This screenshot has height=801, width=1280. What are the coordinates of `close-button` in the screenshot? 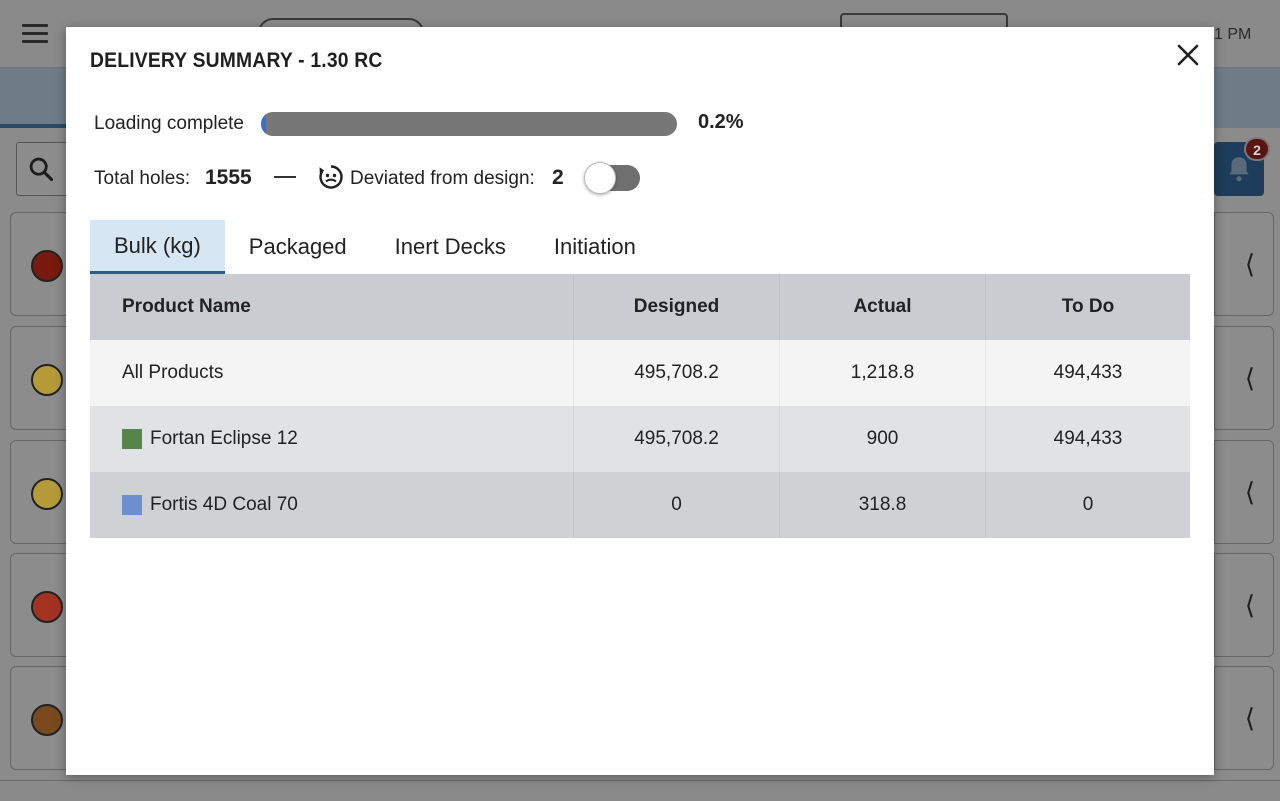 It's located at (1188, 55).